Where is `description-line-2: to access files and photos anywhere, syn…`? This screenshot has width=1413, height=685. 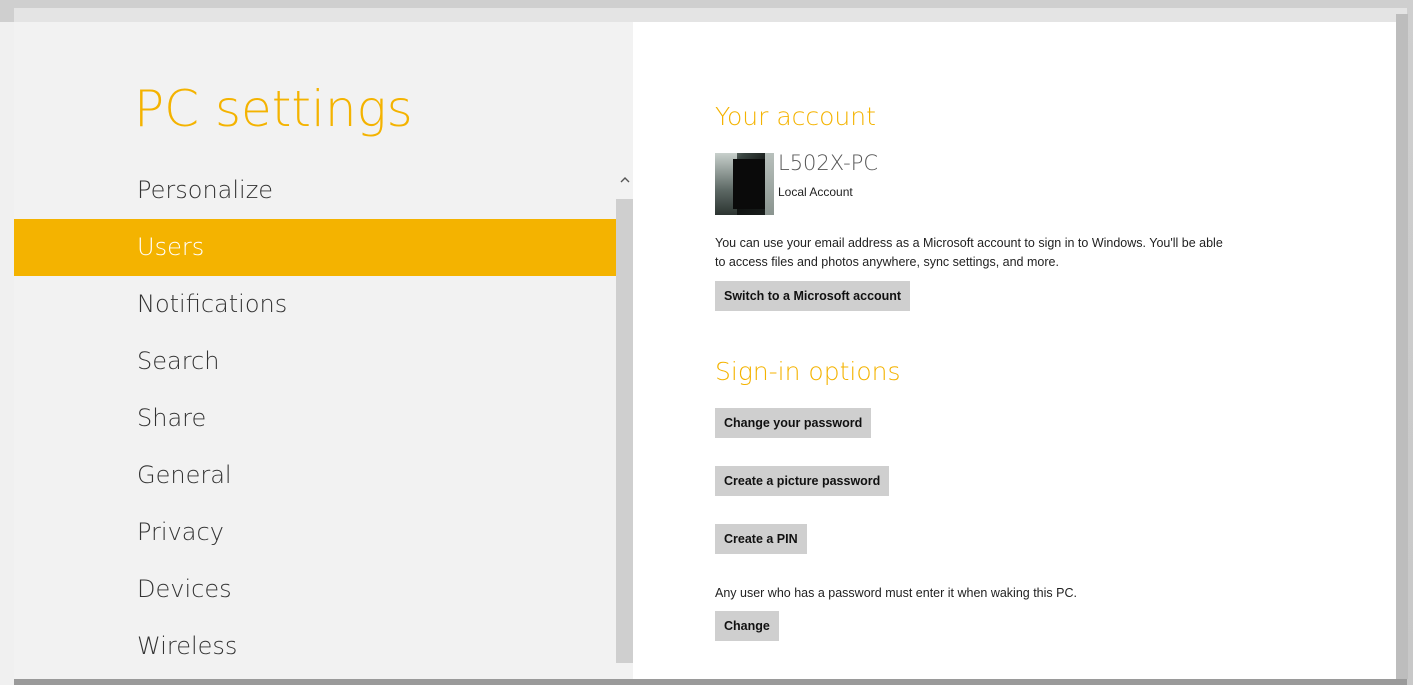 description-line-2: to access files and photos anywhere, syn… is located at coordinates (887, 262).